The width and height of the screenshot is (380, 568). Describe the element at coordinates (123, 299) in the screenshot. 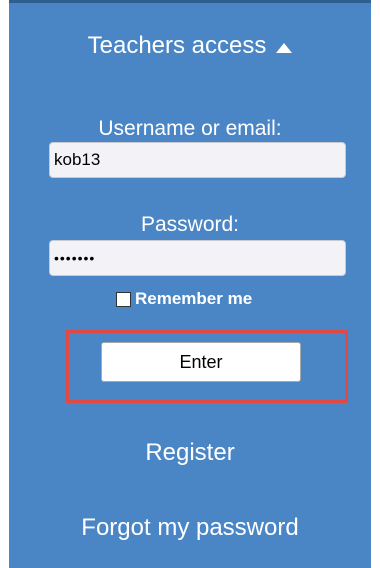

I see `remember-me-checkbox` at that location.